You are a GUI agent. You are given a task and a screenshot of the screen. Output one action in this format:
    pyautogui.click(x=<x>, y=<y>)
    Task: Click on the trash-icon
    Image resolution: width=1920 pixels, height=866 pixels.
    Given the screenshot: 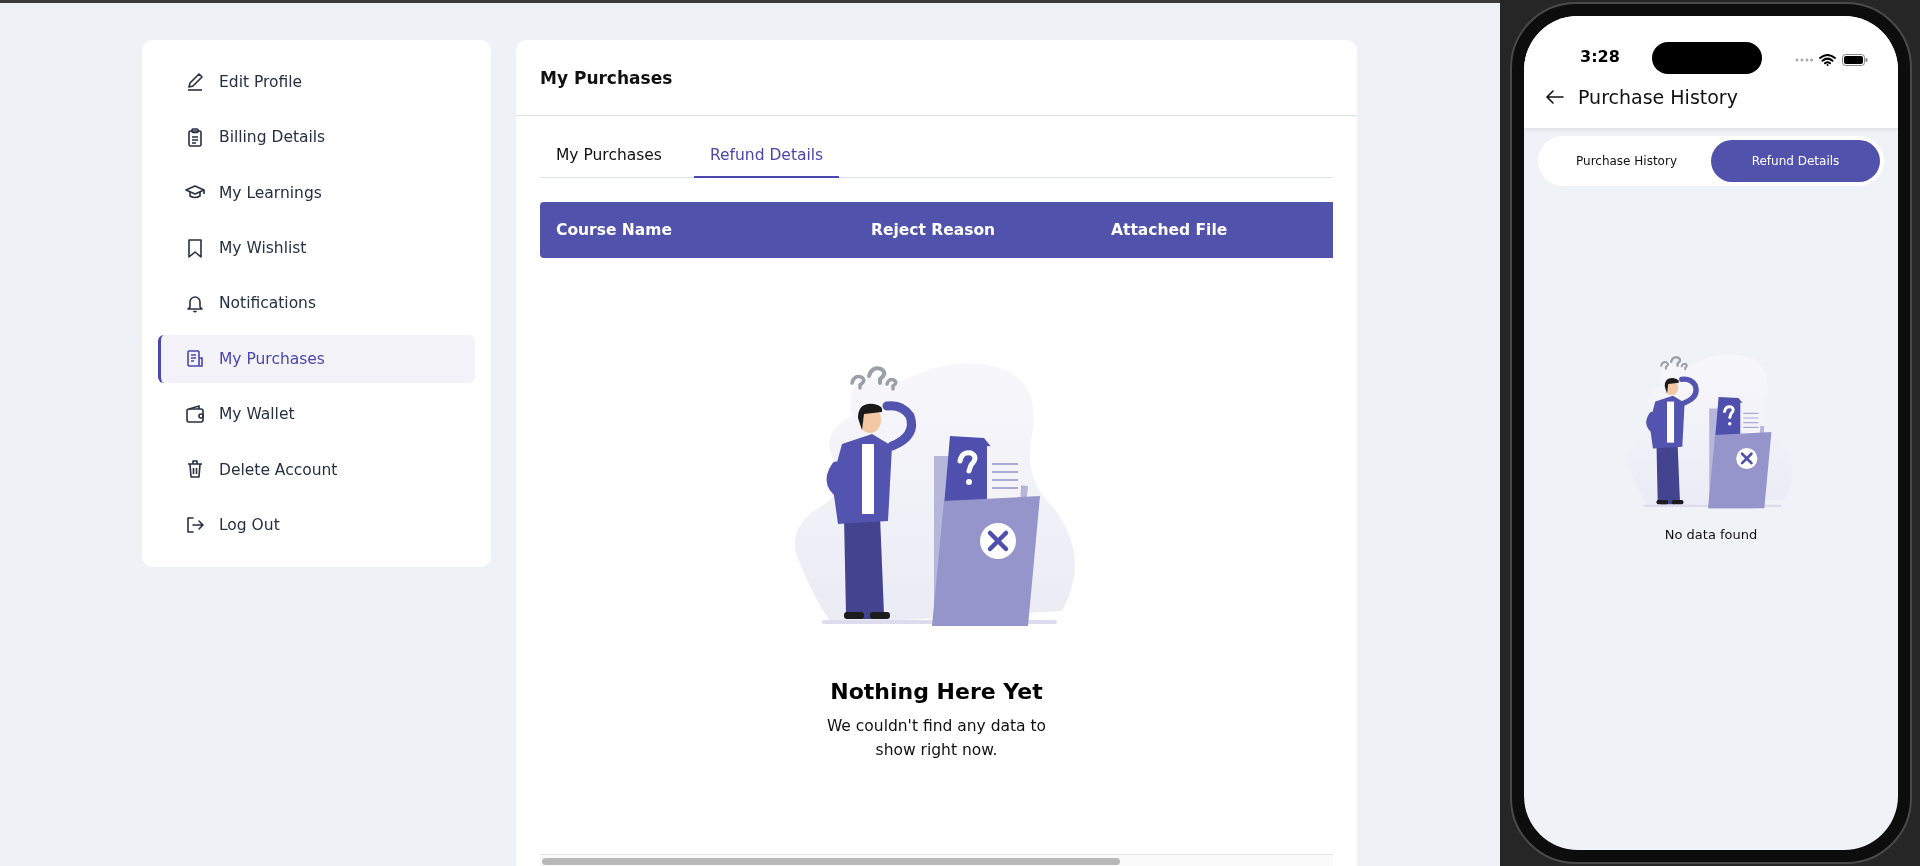 What is the action you would take?
    pyautogui.click(x=195, y=470)
    